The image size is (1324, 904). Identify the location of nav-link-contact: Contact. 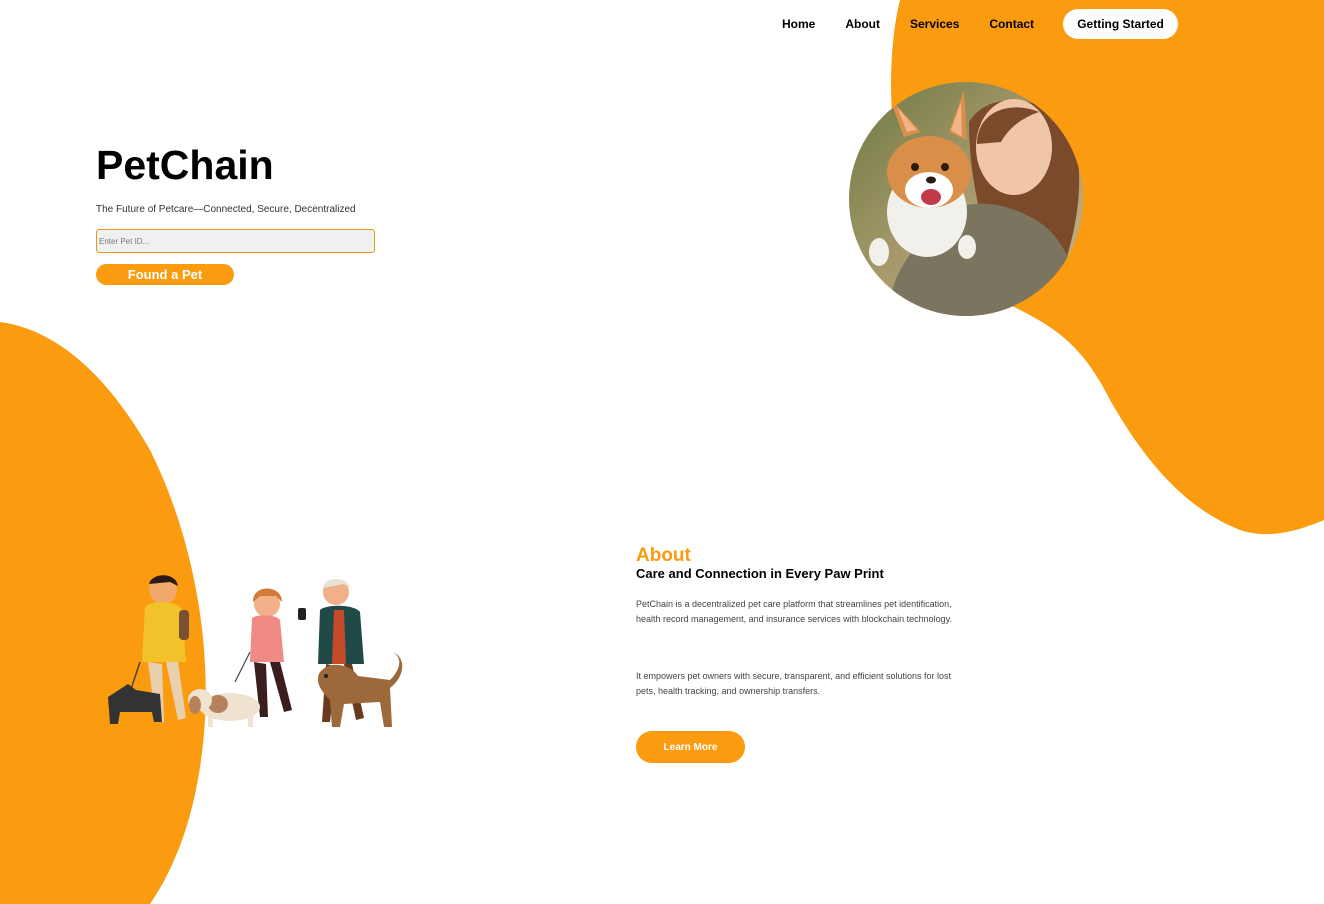
(1011, 24).